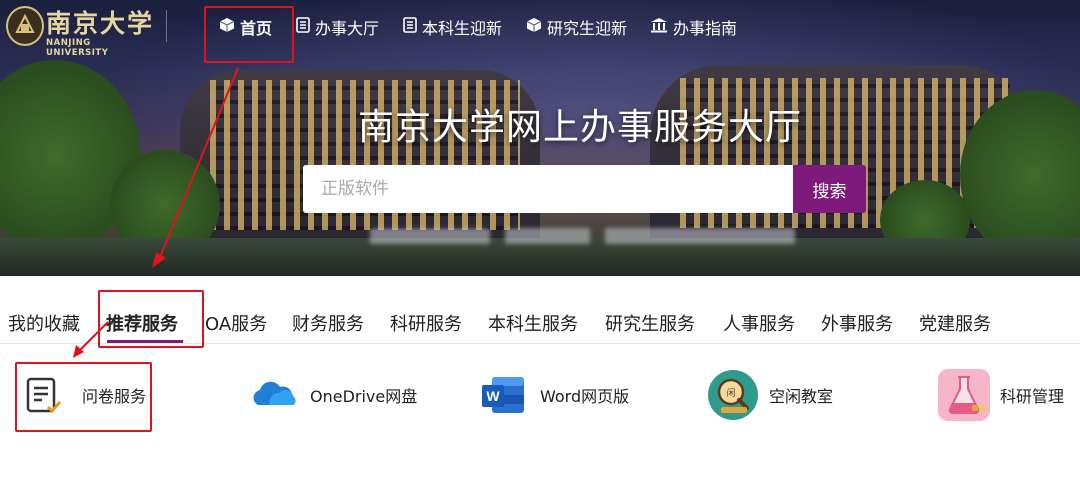  I want to click on annotation-arrows, so click(156, 212).